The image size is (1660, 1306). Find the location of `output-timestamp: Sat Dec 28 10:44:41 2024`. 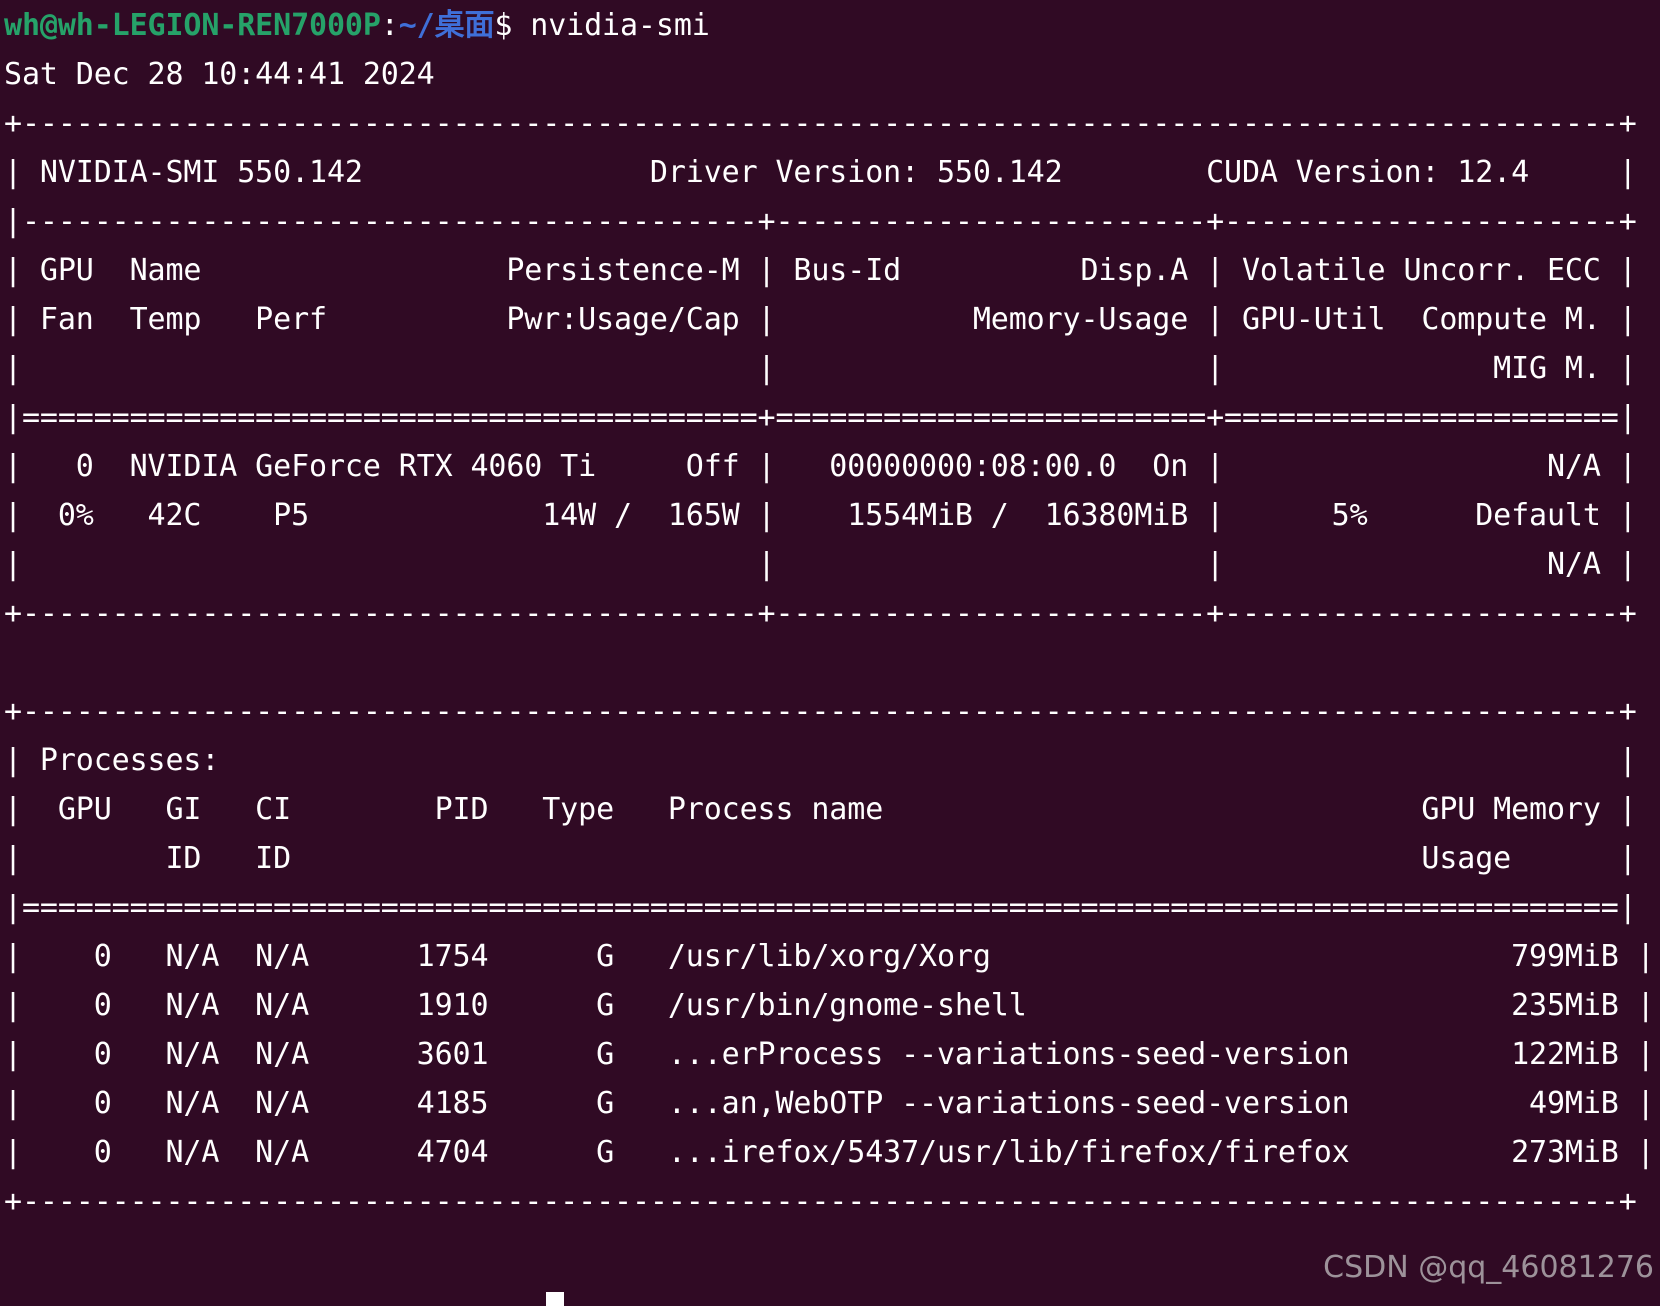

output-timestamp: Sat Dec 28 10:44:41 2024 is located at coordinates (219, 74).